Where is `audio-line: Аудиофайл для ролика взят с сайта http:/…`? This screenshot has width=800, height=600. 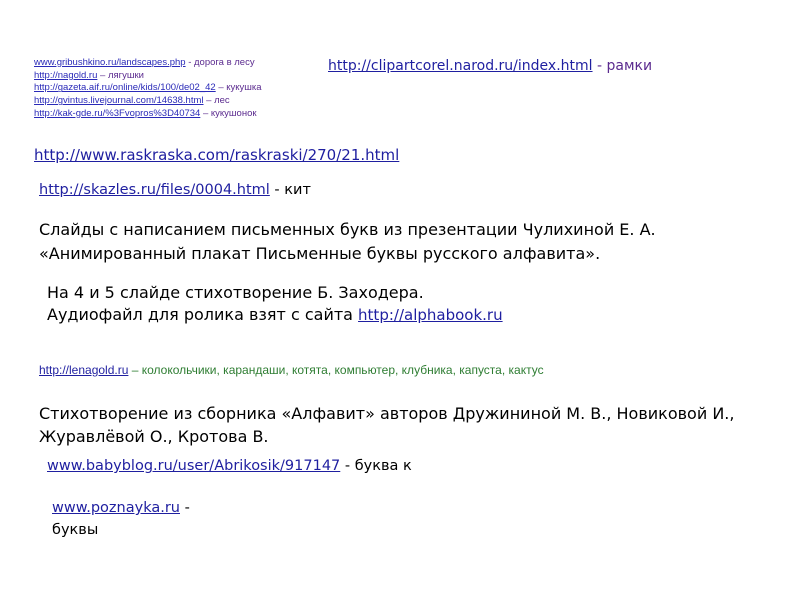 audio-line: Аудиофайл для ролика взят с сайта http:/… is located at coordinates (307, 315).